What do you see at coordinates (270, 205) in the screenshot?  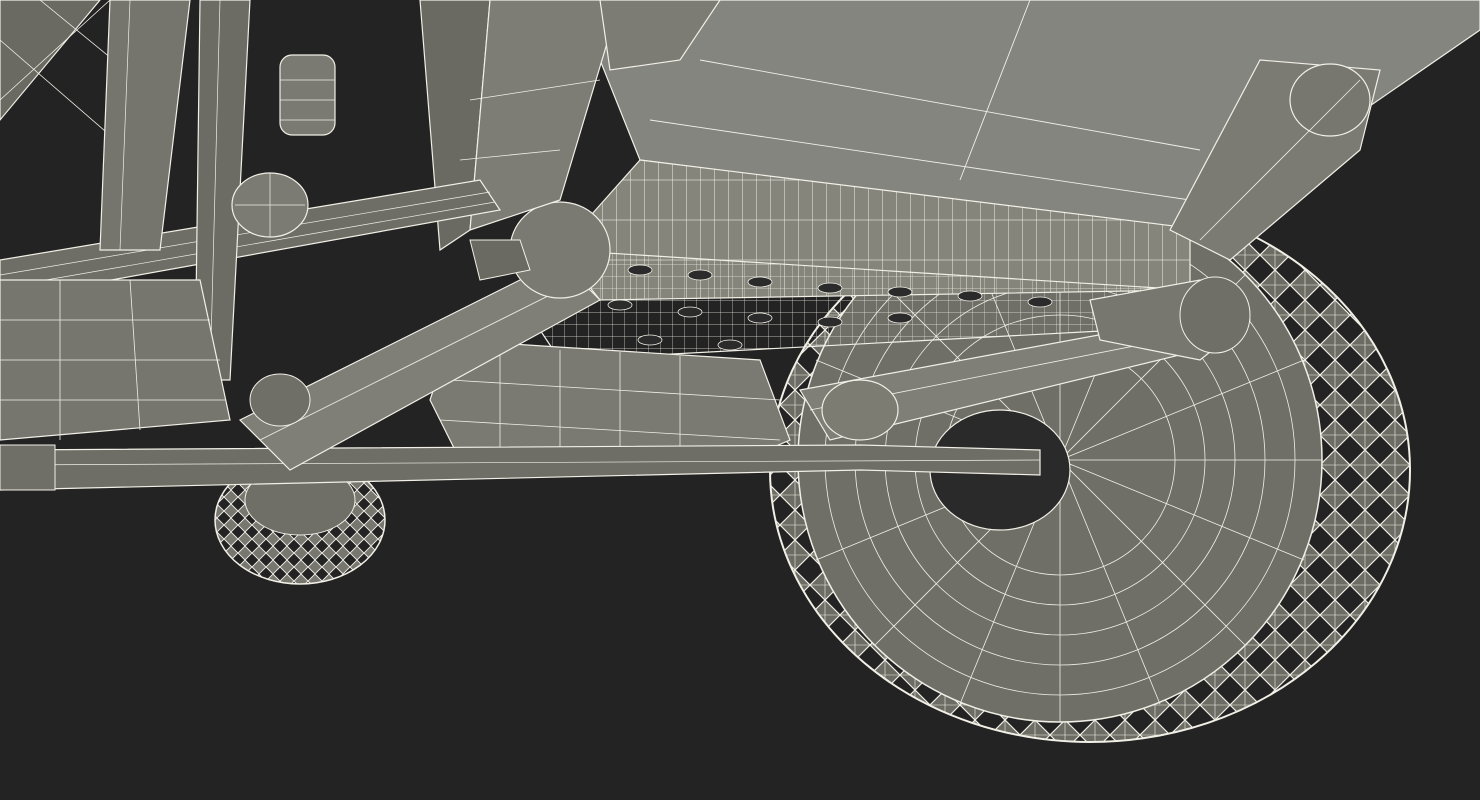 I see `spring-coil` at bounding box center [270, 205].